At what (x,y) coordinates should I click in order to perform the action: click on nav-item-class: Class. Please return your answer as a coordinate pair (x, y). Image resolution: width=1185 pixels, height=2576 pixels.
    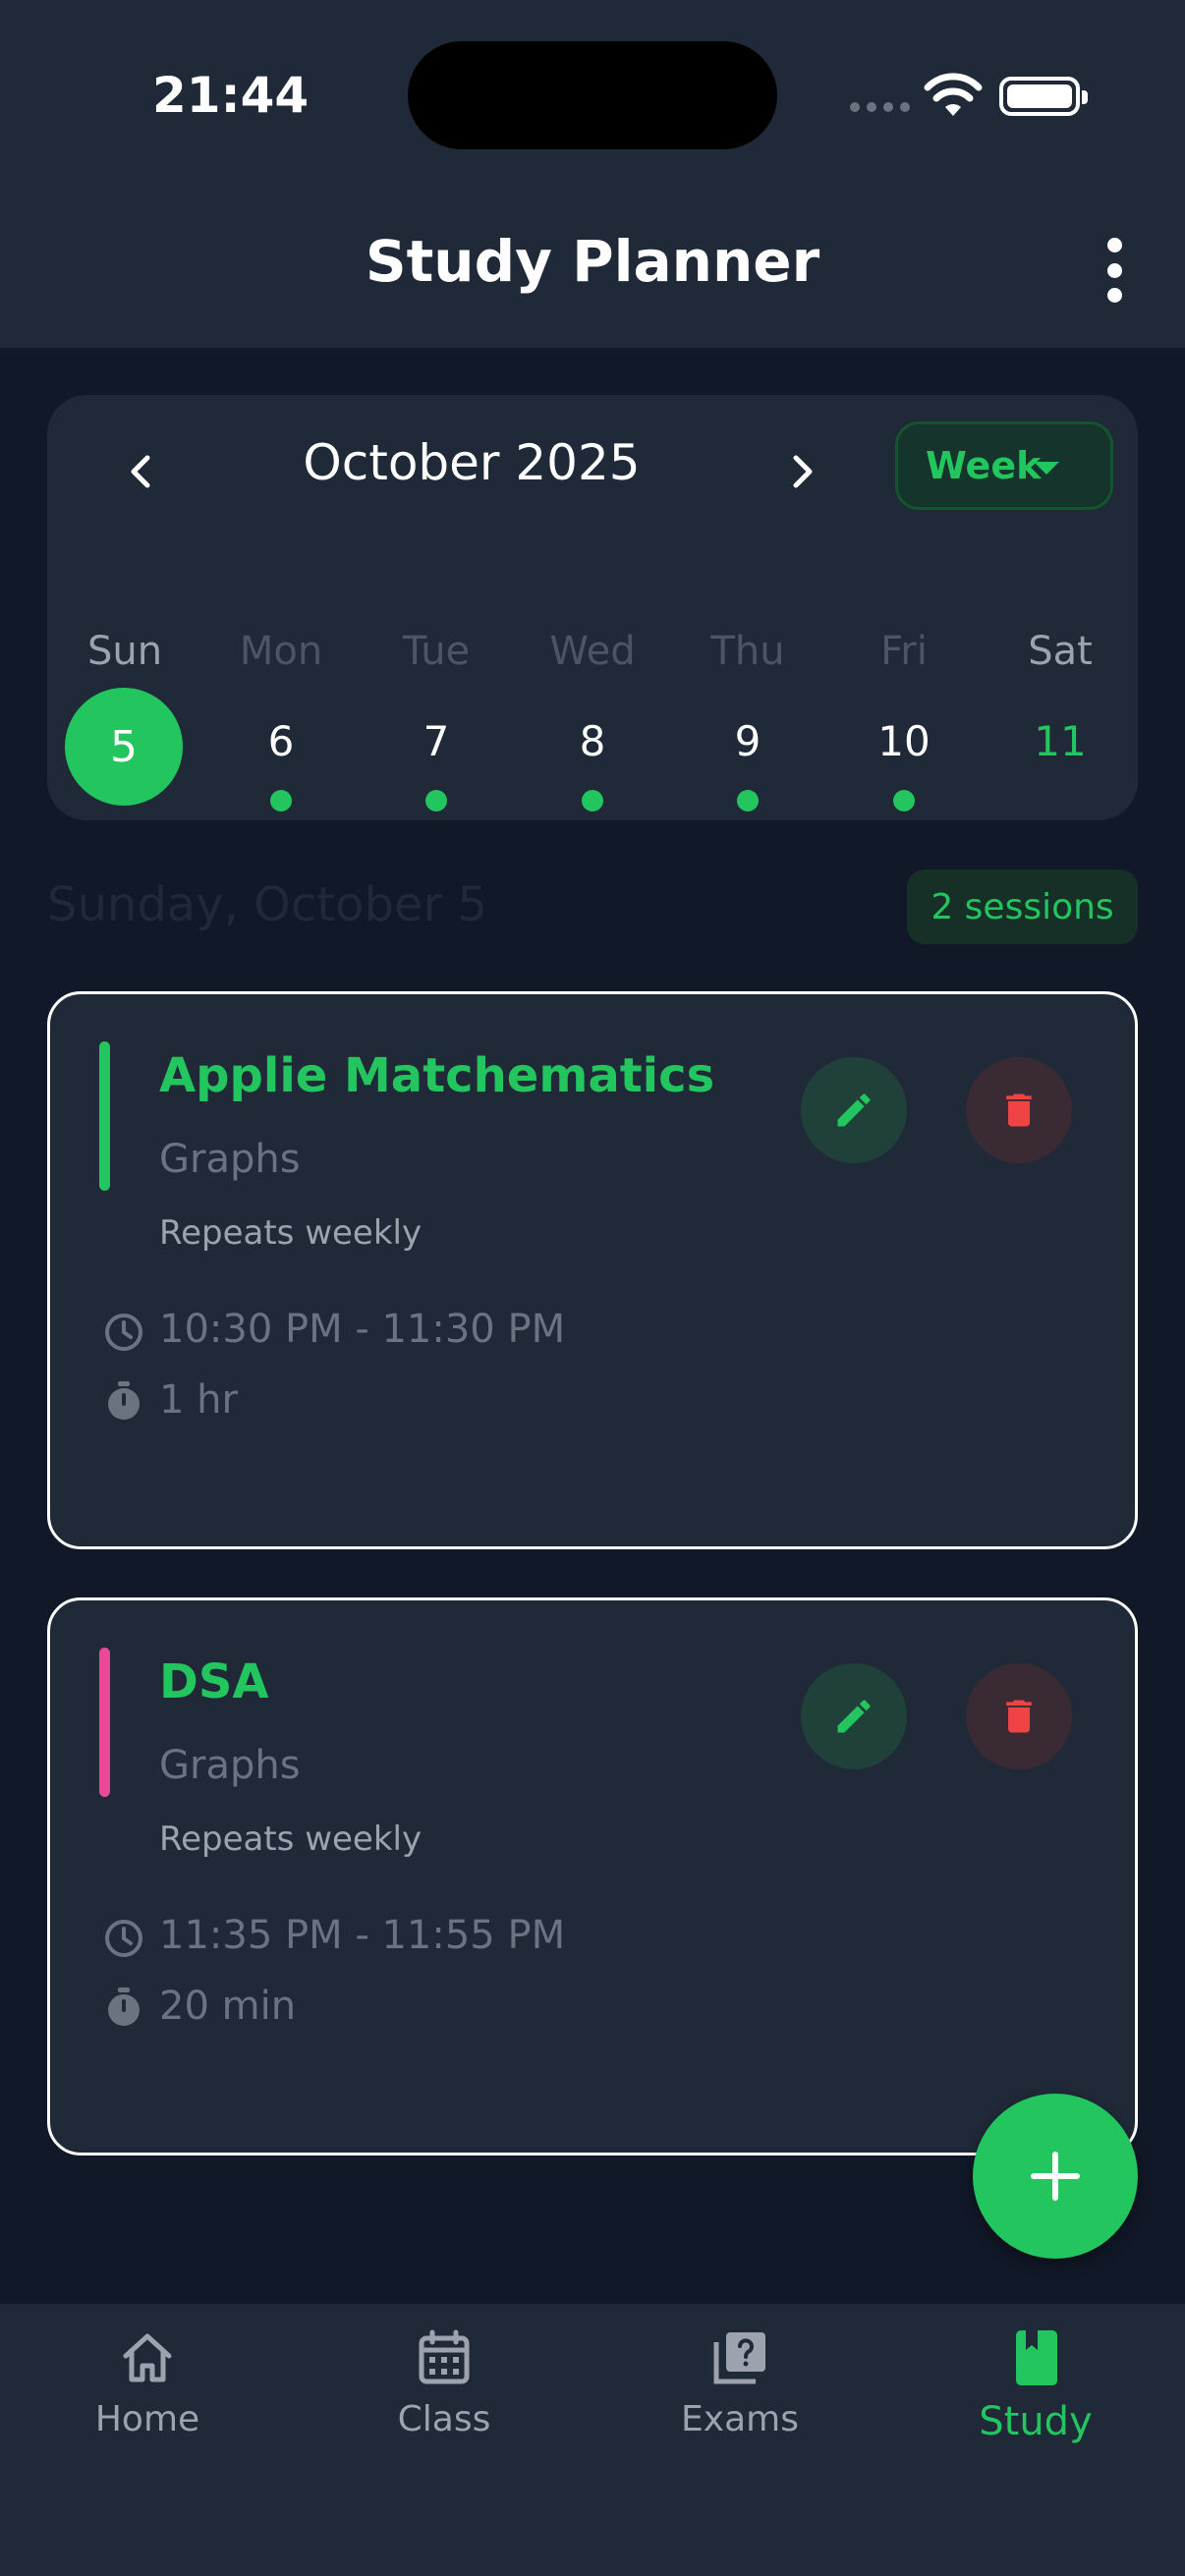
    Looking at the image, I should click on (445, 2382).